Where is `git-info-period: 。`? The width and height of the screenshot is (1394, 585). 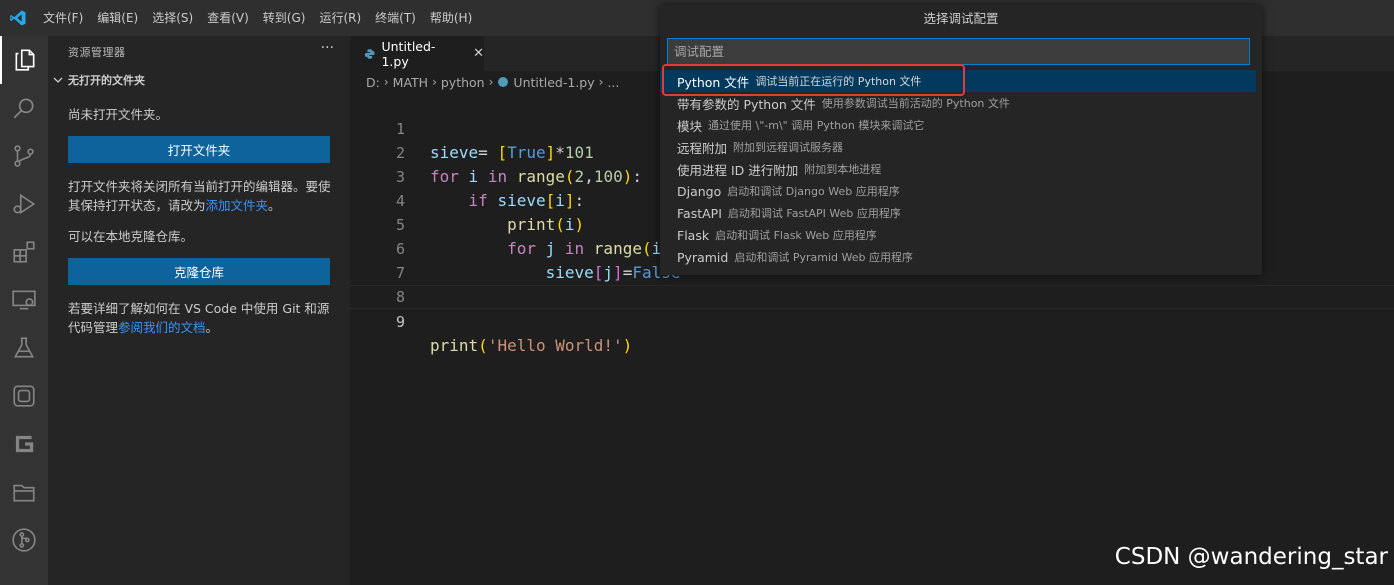
git-info-period: 。 is located at coordinates (212, 327).